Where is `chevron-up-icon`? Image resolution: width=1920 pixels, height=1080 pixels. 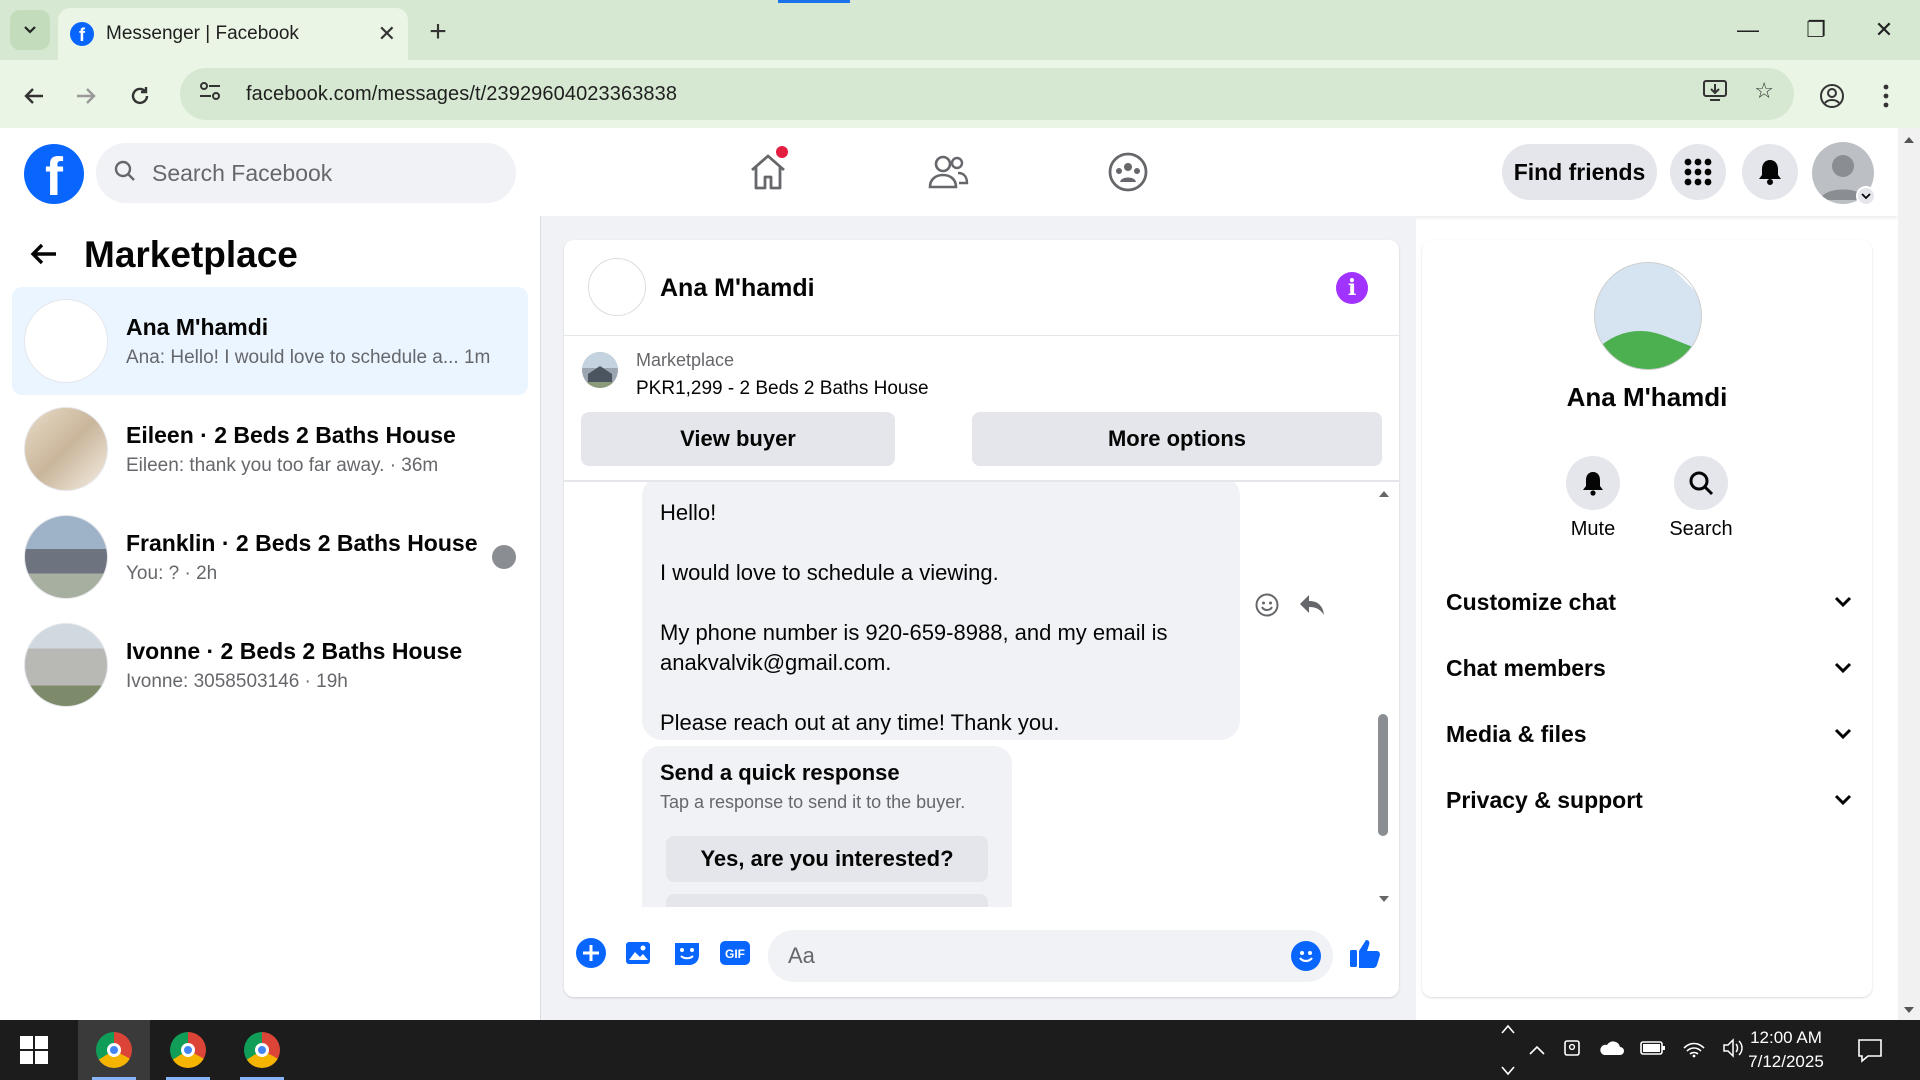
chevron-up-icon is located at coordinates (1537, 1050).